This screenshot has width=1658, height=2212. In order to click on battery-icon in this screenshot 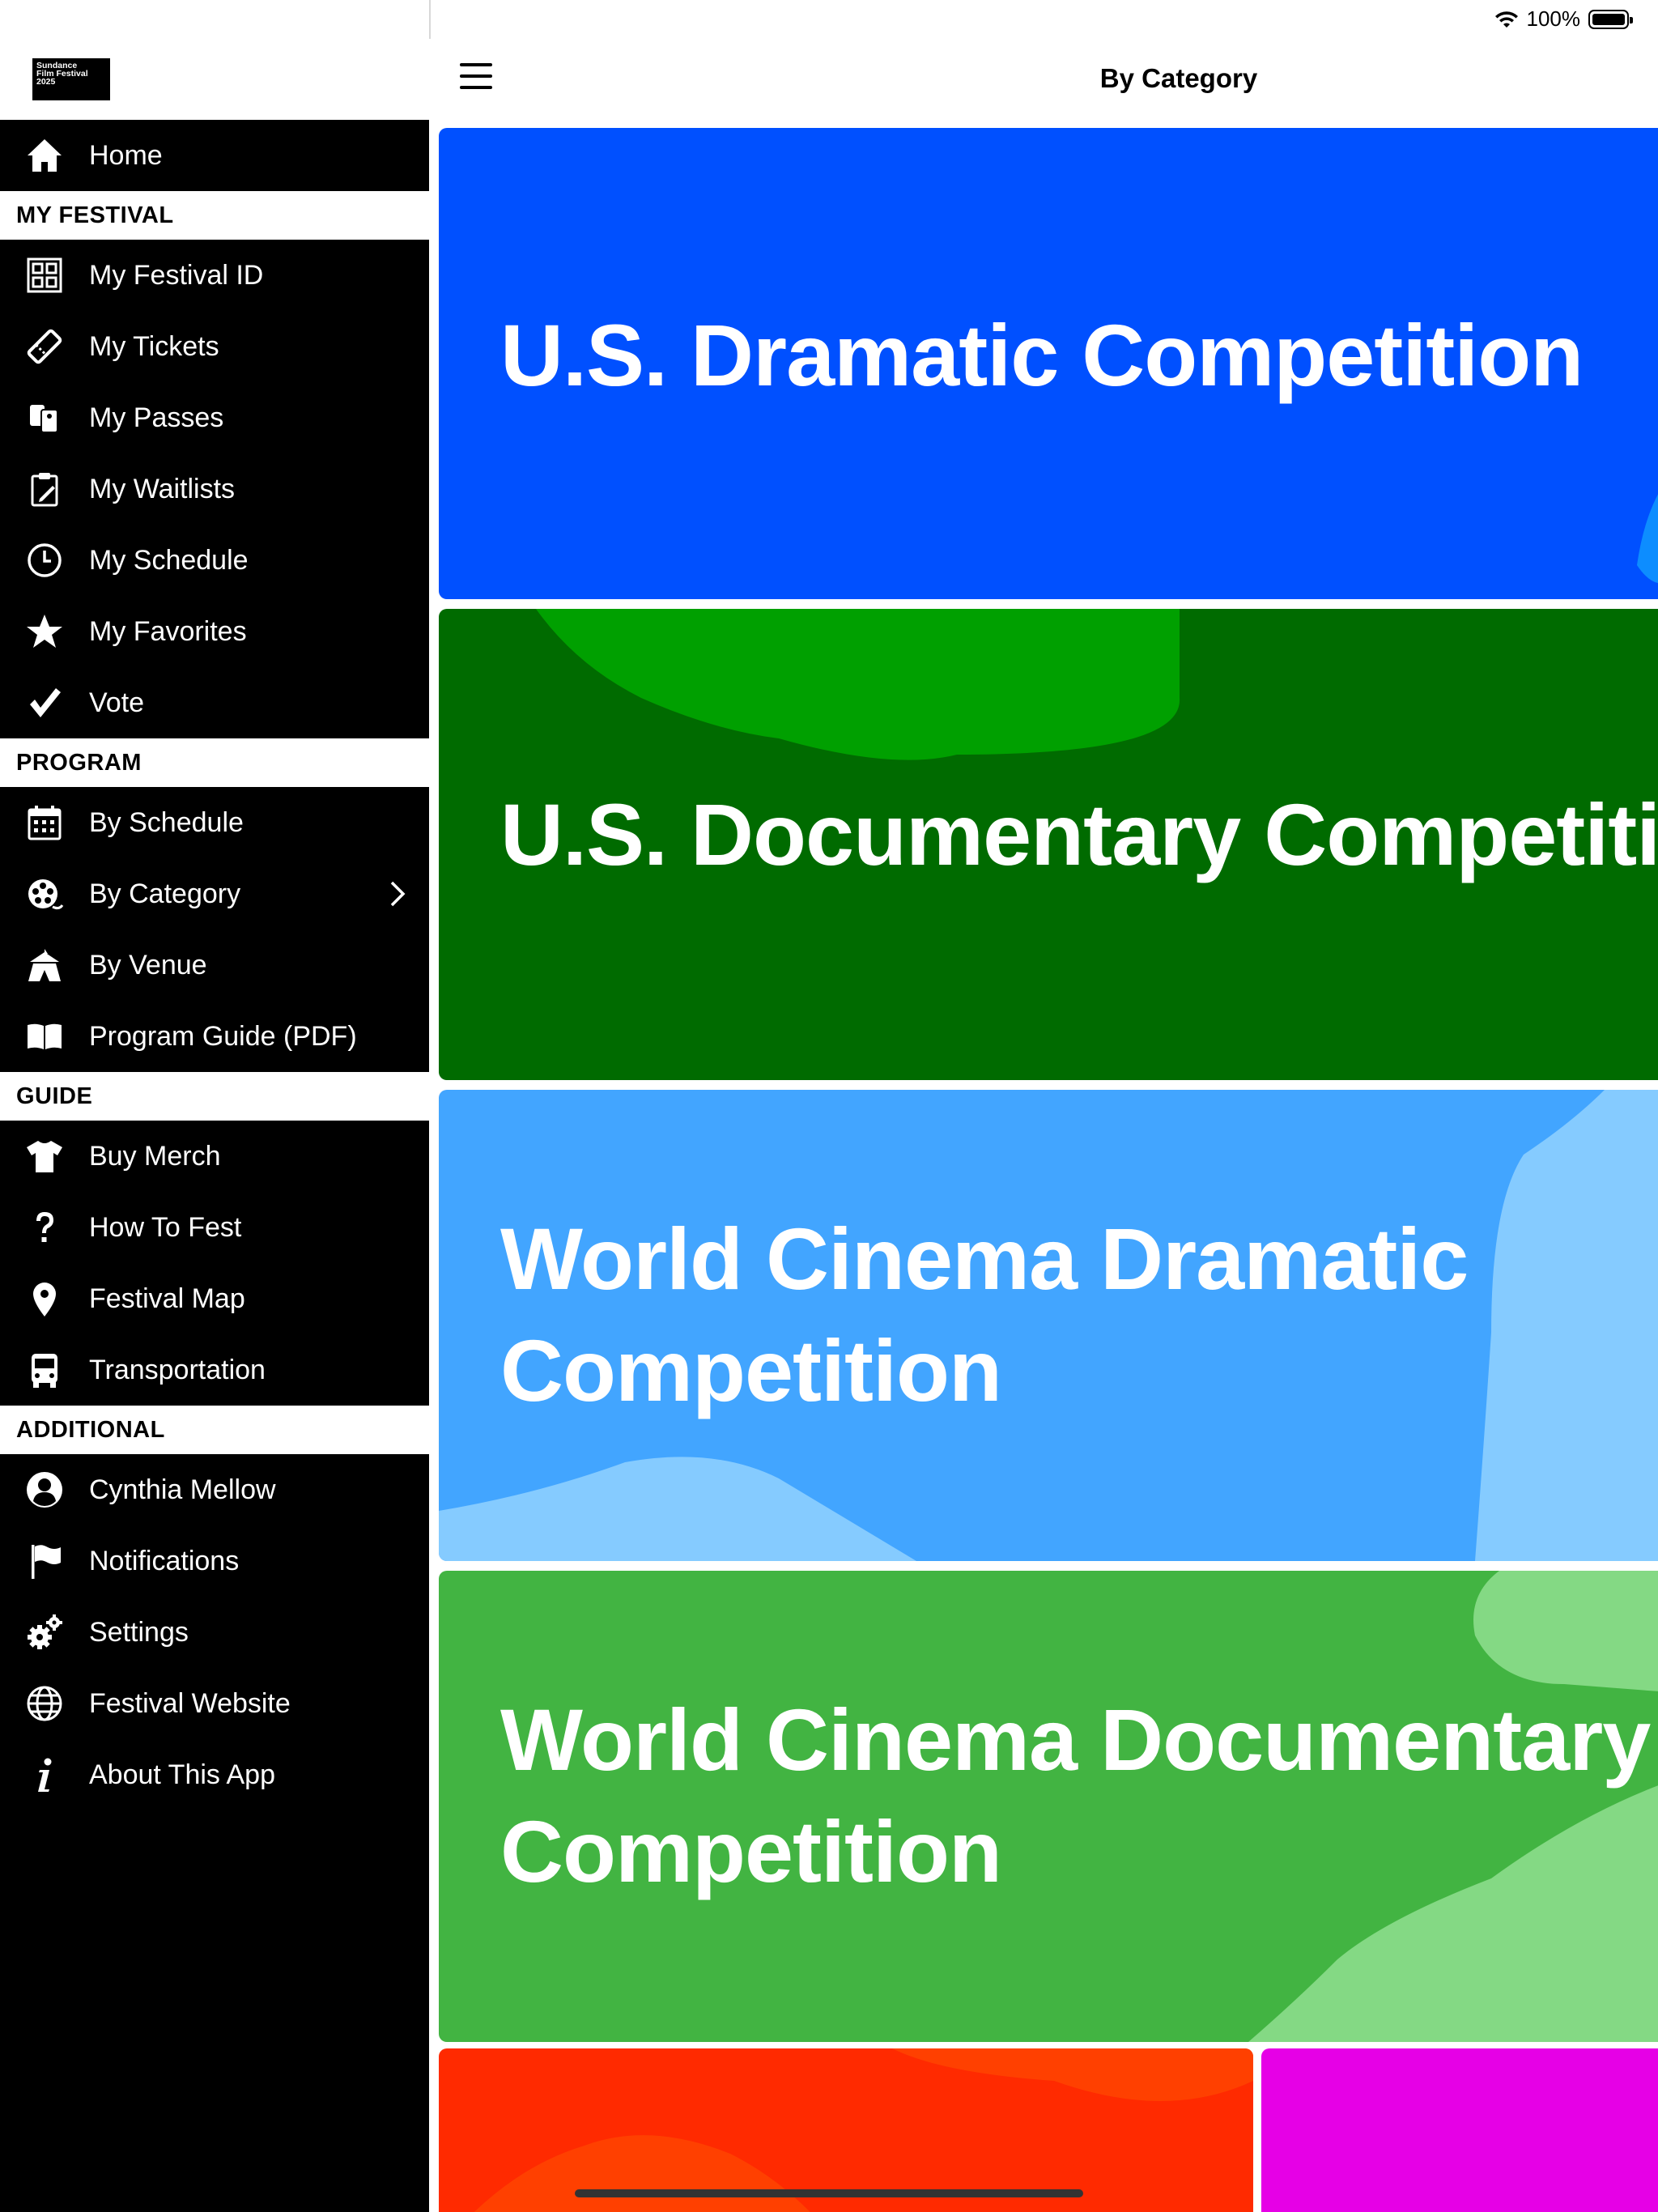, I will do `click(1610, 19)`.